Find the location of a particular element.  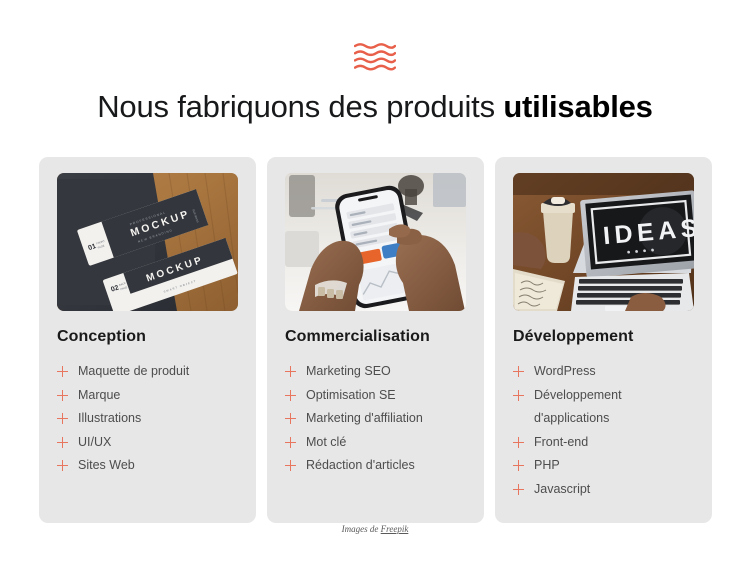

list-item: Optimisation SE is located at coordinates (377, 396).